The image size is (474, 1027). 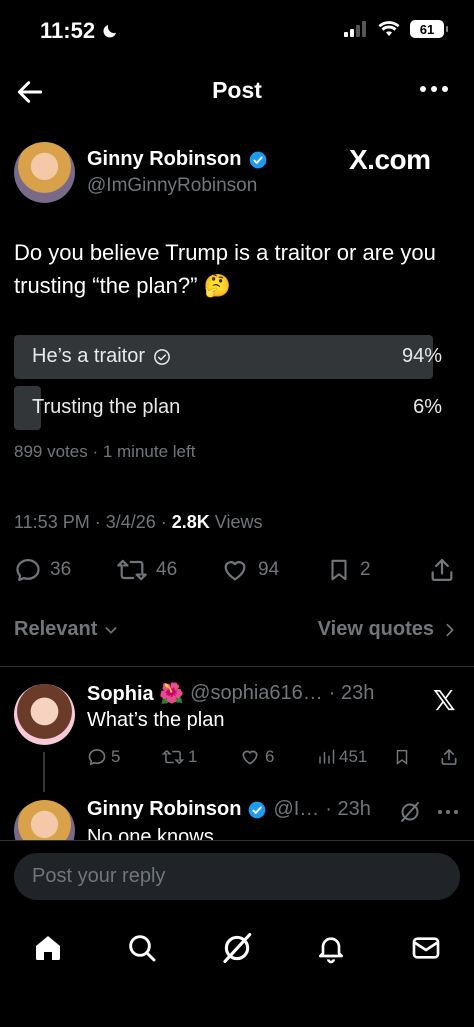 I want to click on post-meta: 11:53 PM · 3/4/26 · 2.8K Views, so click(x=138, y=522).